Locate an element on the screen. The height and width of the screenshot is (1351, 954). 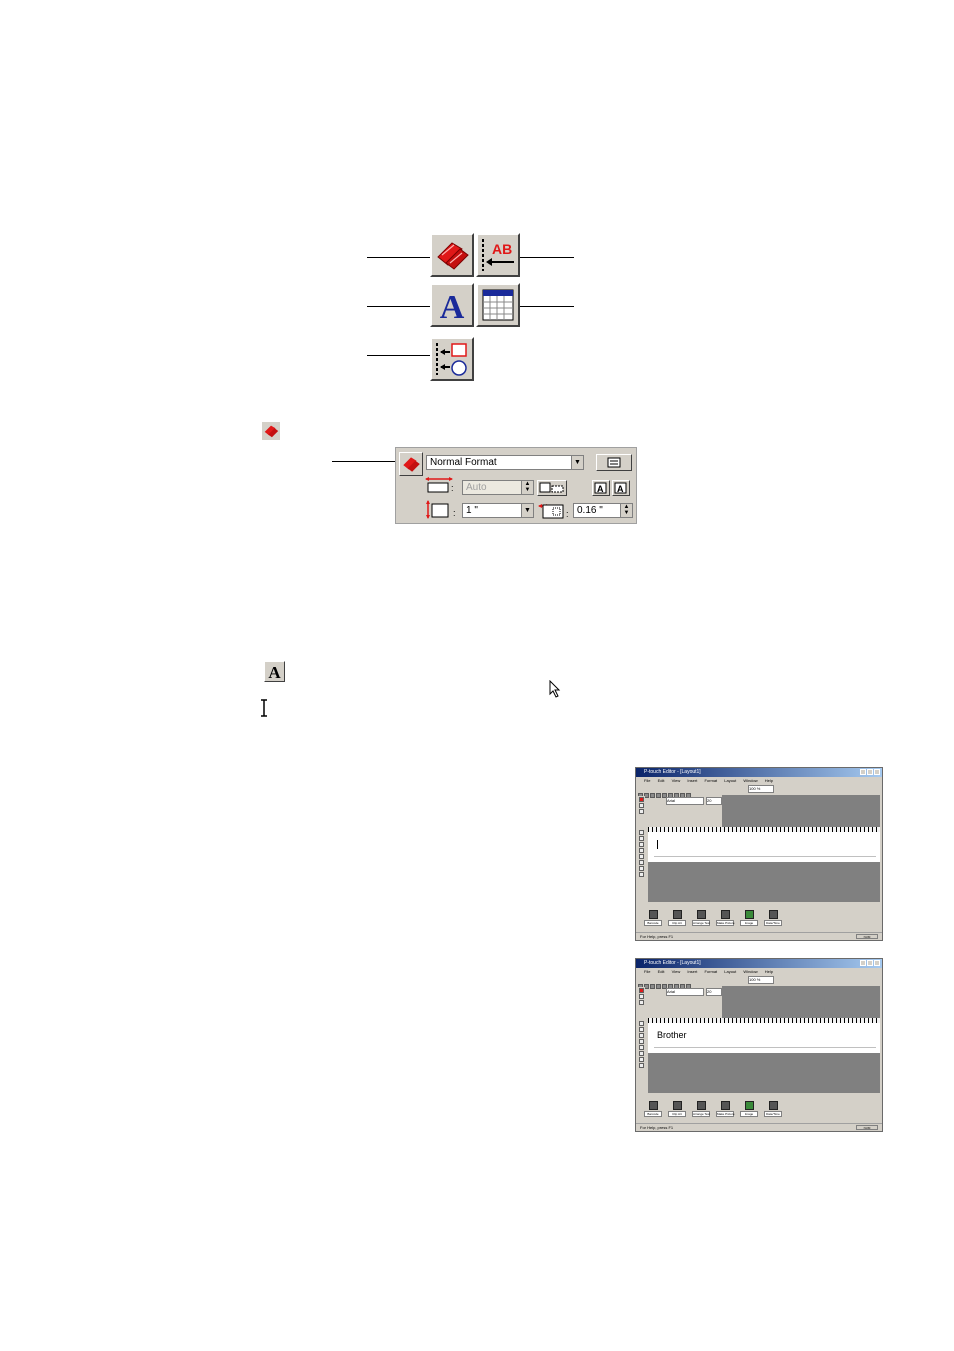
layout-canvas is located at coordinates (764, 847).